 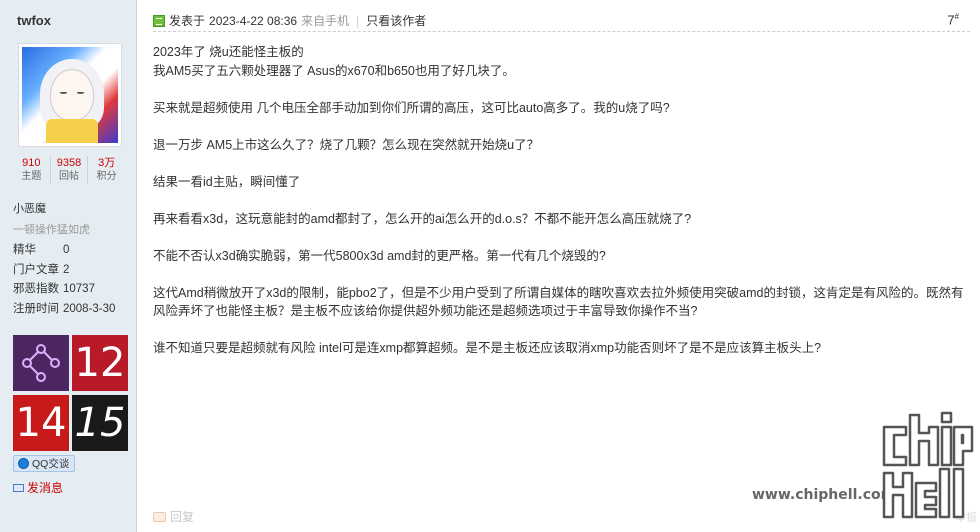 What do you see at coordinates (18, 487) in the screenshot?
I see `envelope-icon` at bounding box center [18, 487].